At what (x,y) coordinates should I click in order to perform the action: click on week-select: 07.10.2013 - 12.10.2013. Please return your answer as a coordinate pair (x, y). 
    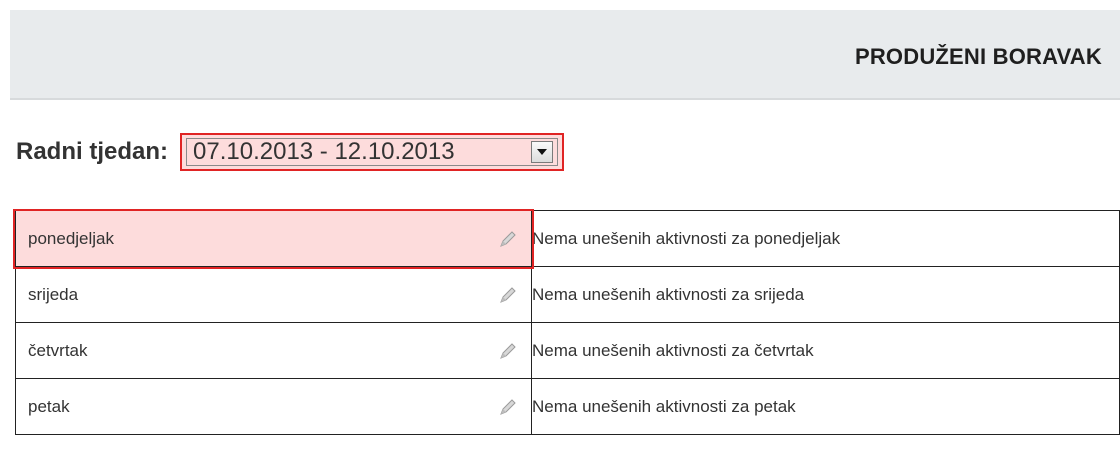
    Looking at the image, I should click on (372, 152).